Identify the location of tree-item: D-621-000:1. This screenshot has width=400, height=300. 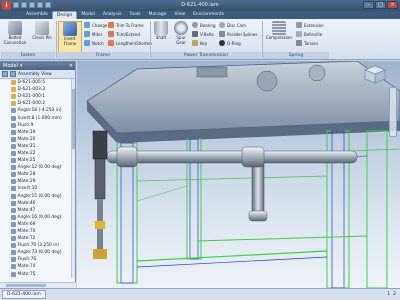
(38, 96).